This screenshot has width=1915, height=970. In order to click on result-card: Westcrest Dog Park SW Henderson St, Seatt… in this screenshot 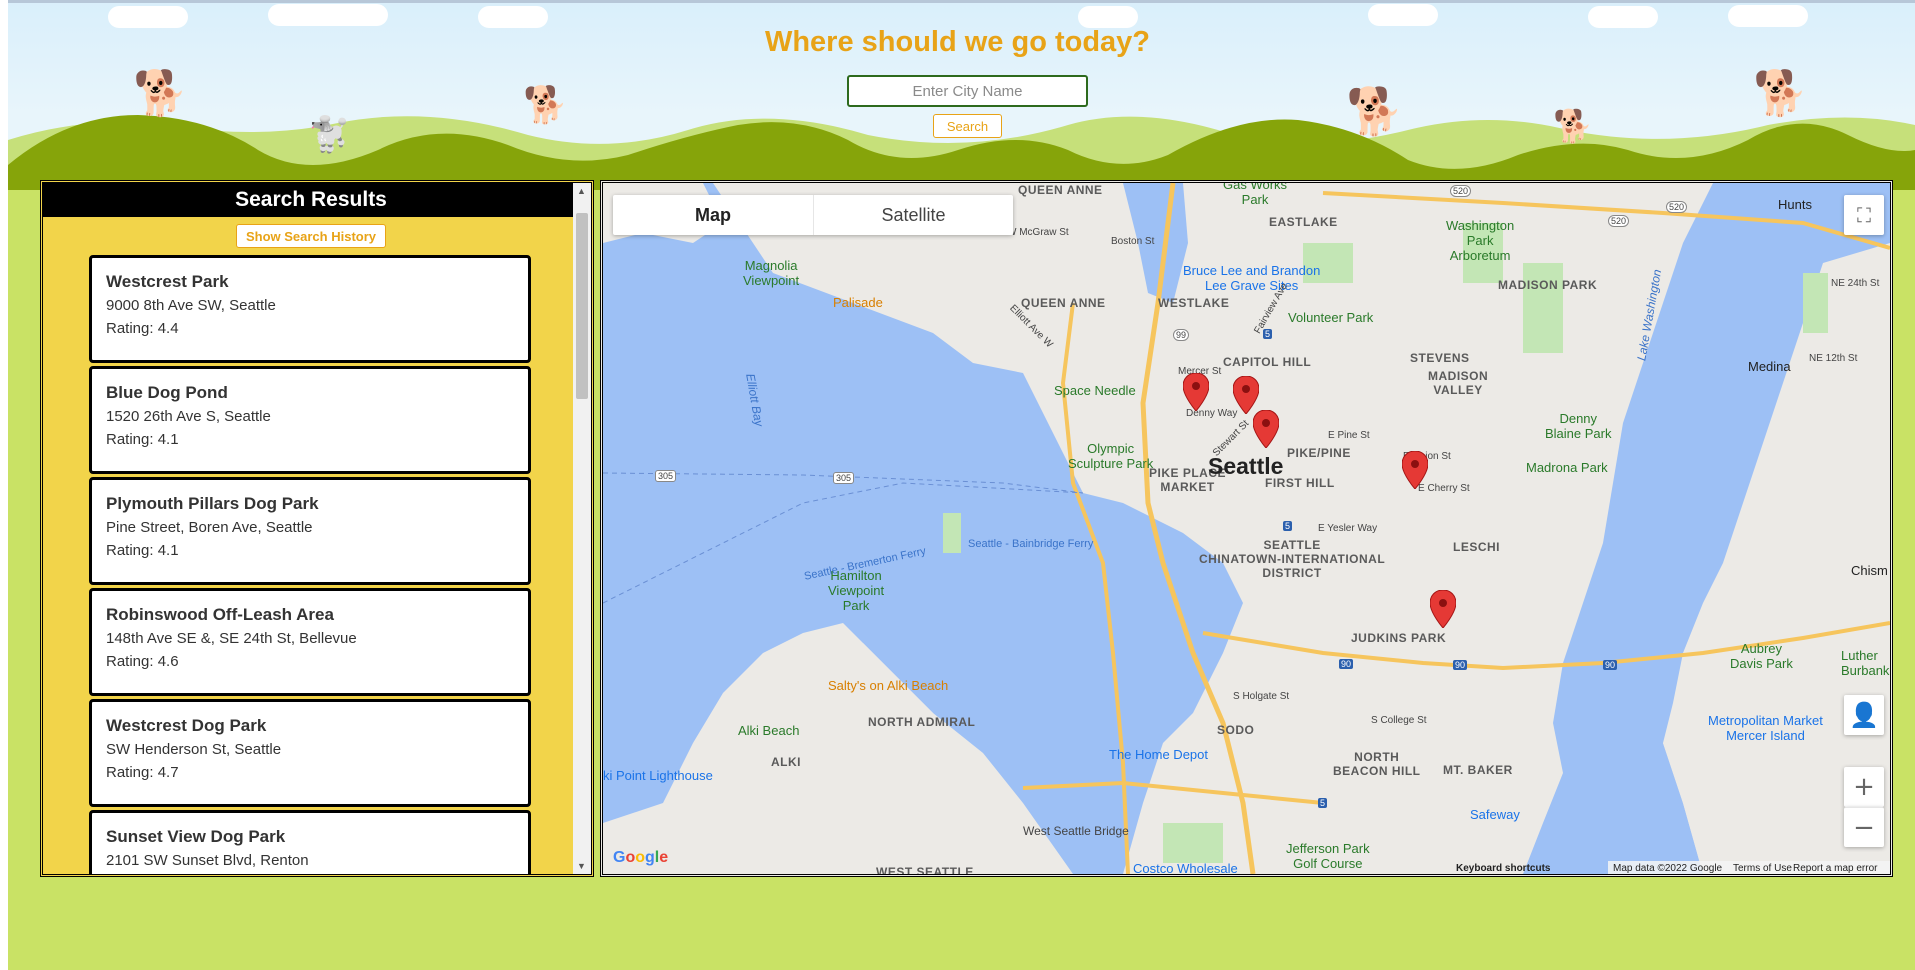, I will do `click(310, 753)`.